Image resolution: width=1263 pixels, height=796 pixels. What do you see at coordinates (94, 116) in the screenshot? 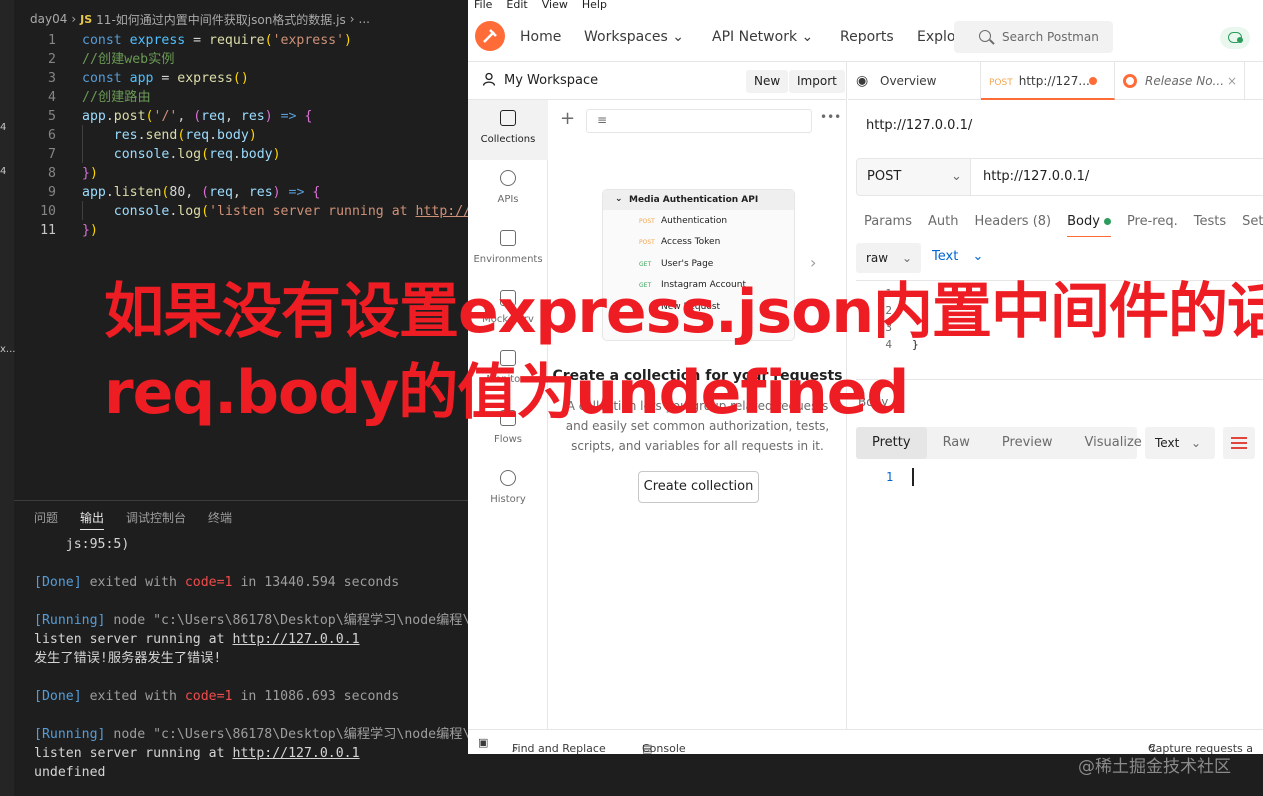
I see `code-token: app` at bounding box center [94, 116].